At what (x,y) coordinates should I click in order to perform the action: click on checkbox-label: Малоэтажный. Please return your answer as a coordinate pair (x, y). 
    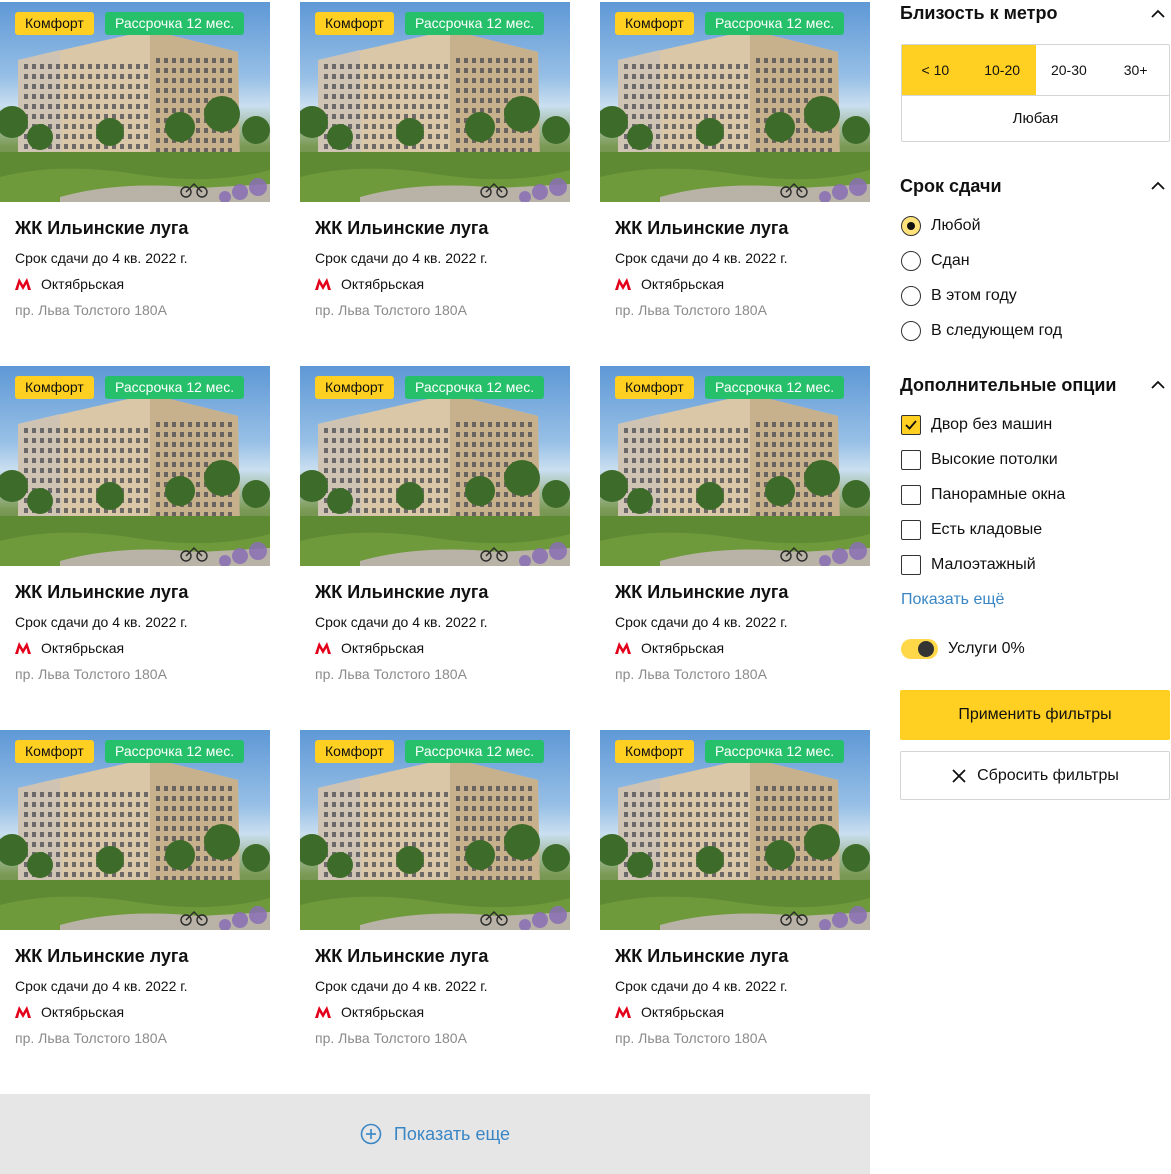
    Looking at the image, I should click on (983, 564).